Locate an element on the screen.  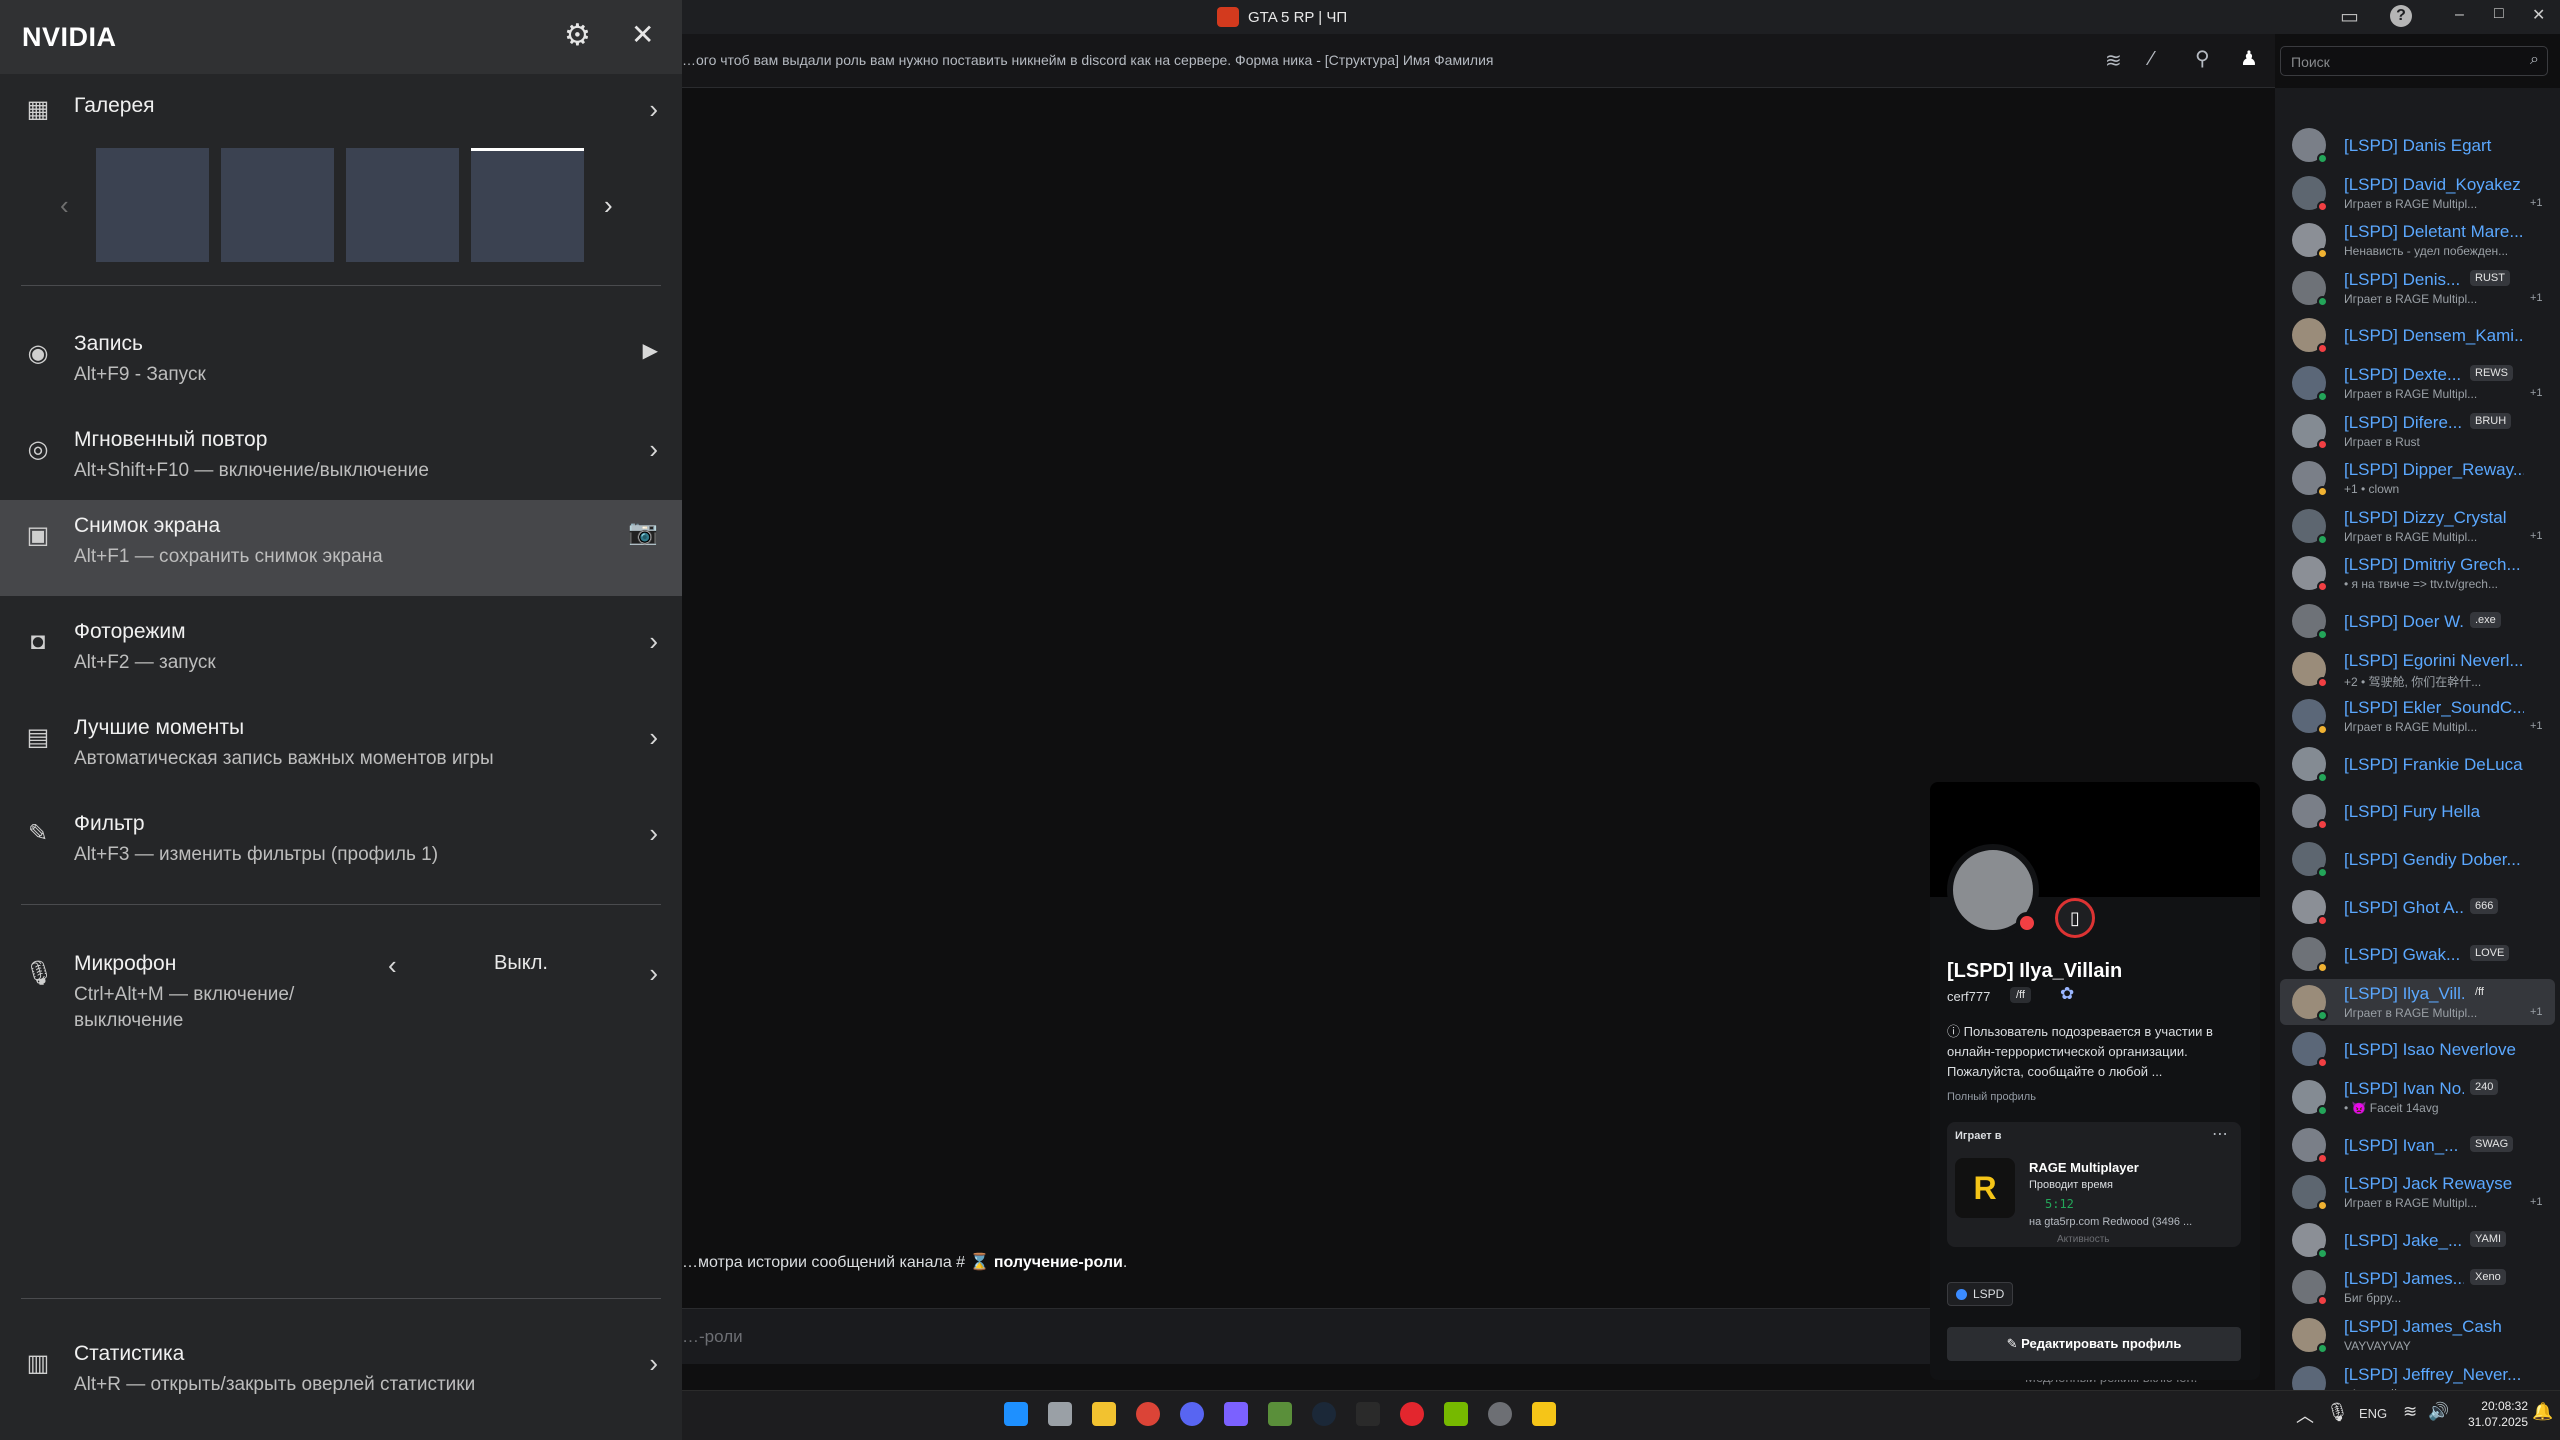
steam-icon is located at coordinates (1324, 1414).